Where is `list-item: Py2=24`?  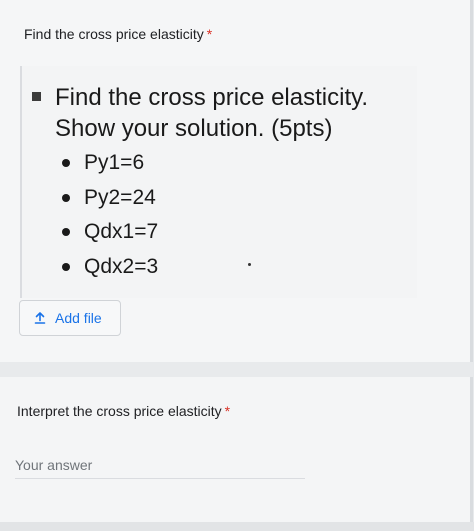
list-item: Py2=24 is located at coordinates (110, 202).